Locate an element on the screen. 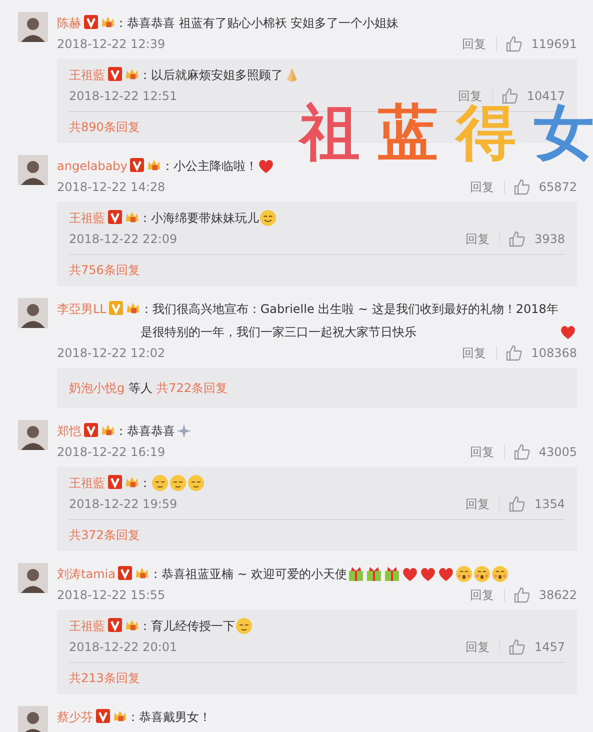 The height and width of the screenshot is (732, 593). title-character: 女 is located at coordinates (563, 133).